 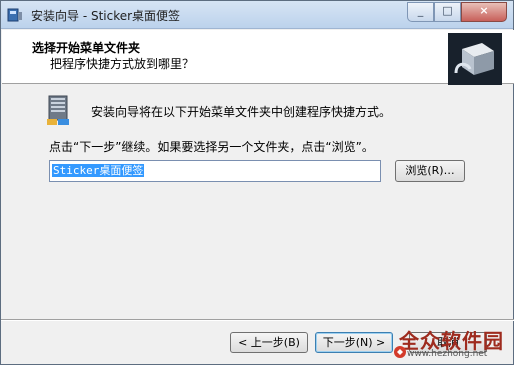 I want to click on setup-app-icon, so click(x=14, y=15).